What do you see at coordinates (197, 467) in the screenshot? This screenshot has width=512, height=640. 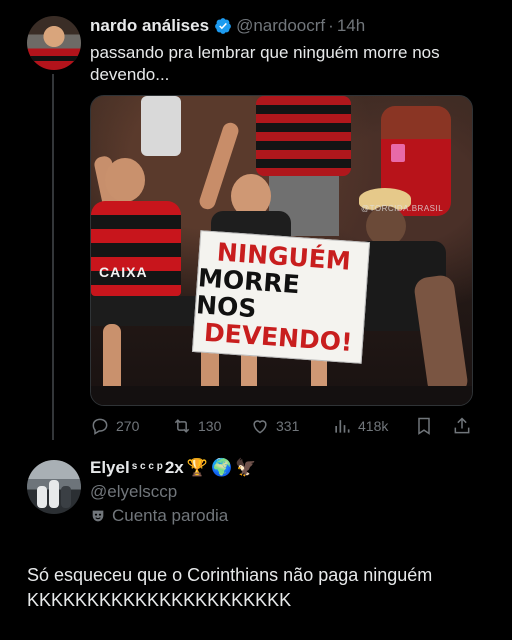 I see `trophy-icon: 🏆` at bounding box center [197, 467].